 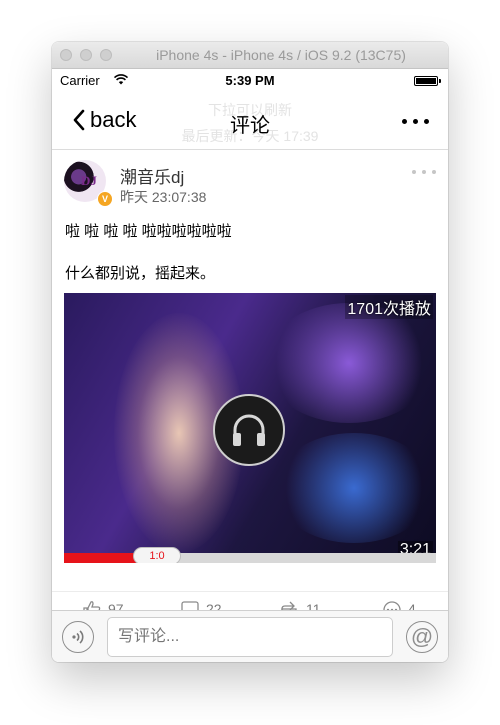 I want to click on play-count: 1701次播放, so click(x=389, y=307).